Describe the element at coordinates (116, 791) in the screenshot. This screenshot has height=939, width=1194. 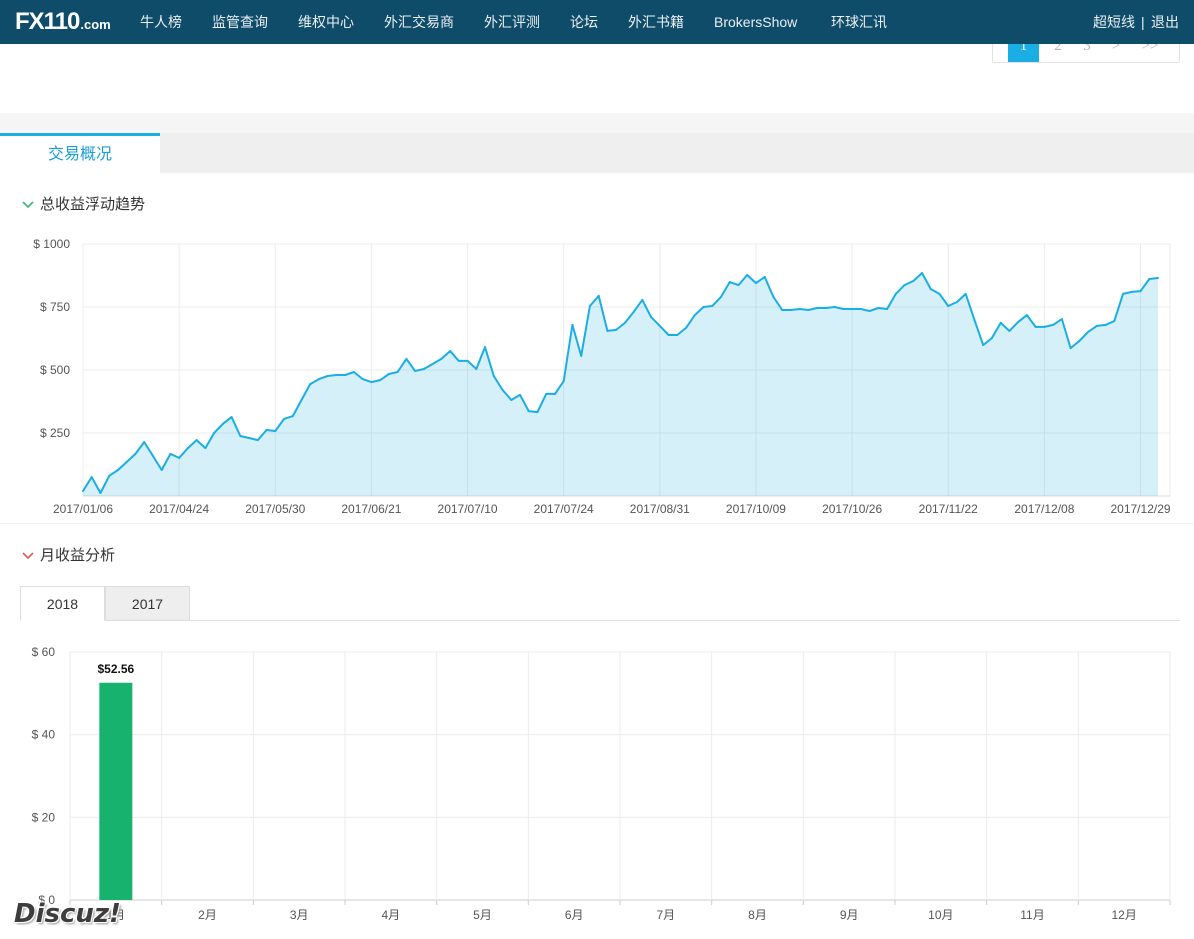
I see `bar` at that location.